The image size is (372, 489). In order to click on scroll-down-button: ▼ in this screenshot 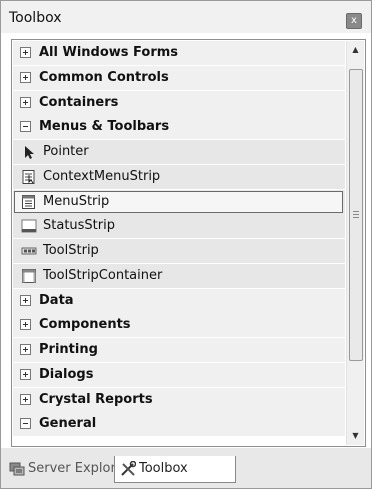, I will do `click(355, 435)`.